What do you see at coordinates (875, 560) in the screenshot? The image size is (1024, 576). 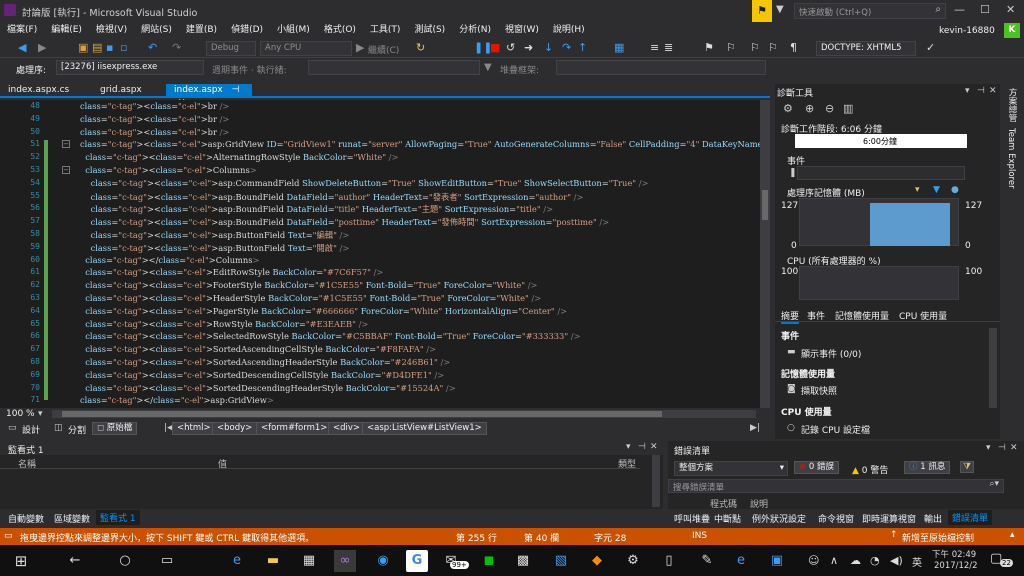 I see `network-icon: ◔` at bounding box center [875, 560].